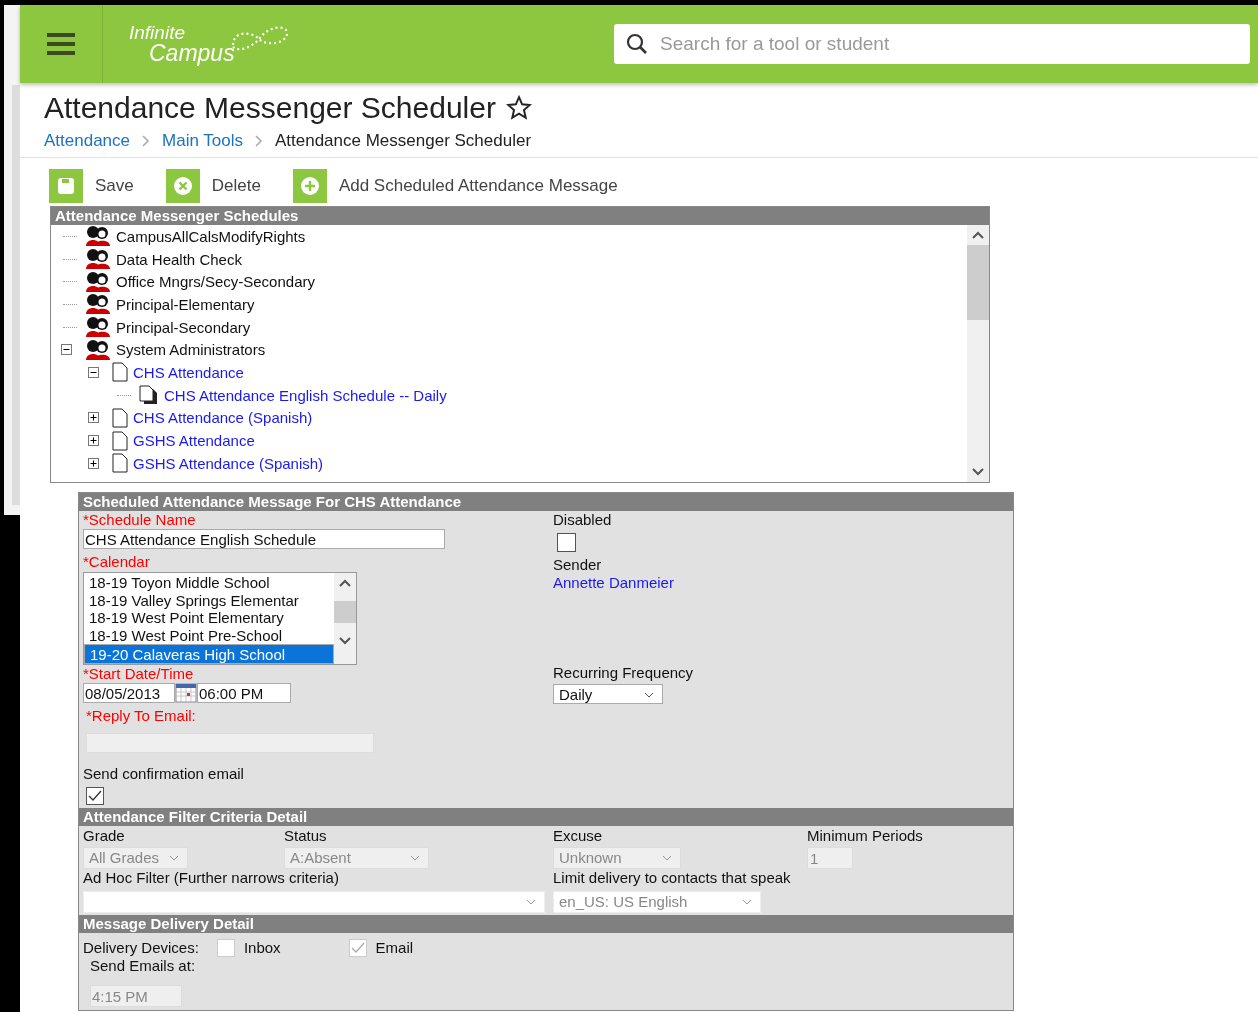 This screenshot has height=1012, width=1258. What do you see at coordinates (270, 108) in the screenshot?
I see `page-title: Attendance Messenger Scheduler` at bounding box center [270, 108].